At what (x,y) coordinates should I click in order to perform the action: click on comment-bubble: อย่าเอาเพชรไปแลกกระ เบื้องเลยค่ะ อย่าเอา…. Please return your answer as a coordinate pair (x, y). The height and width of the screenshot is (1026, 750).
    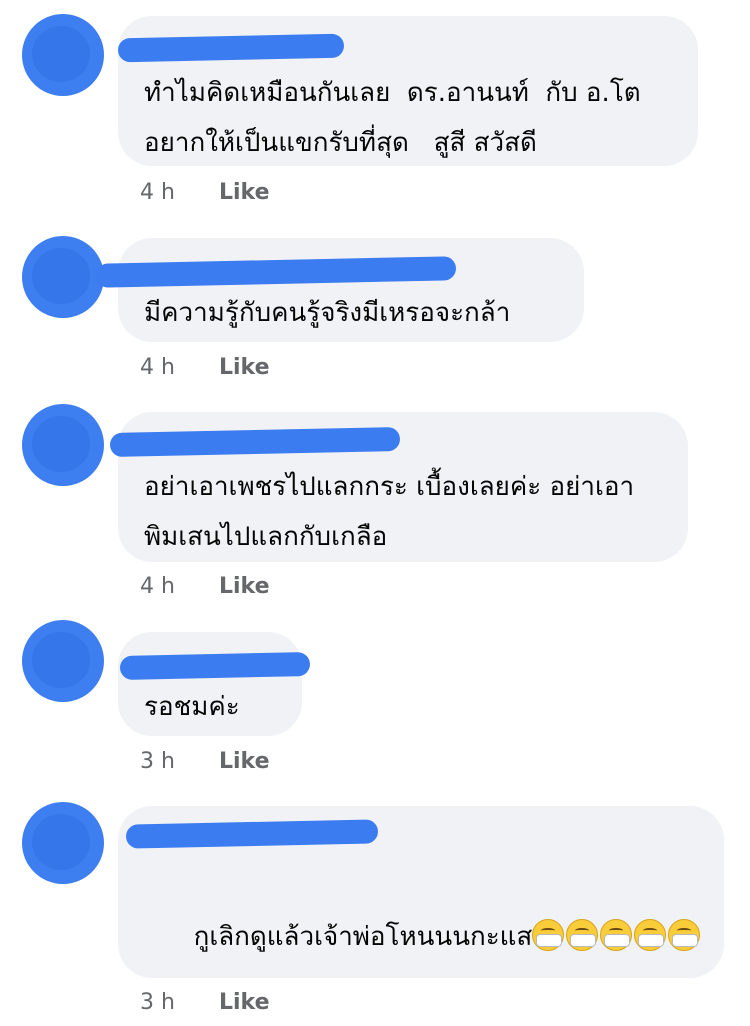
    Looking at the image, I should click on (398, 487).